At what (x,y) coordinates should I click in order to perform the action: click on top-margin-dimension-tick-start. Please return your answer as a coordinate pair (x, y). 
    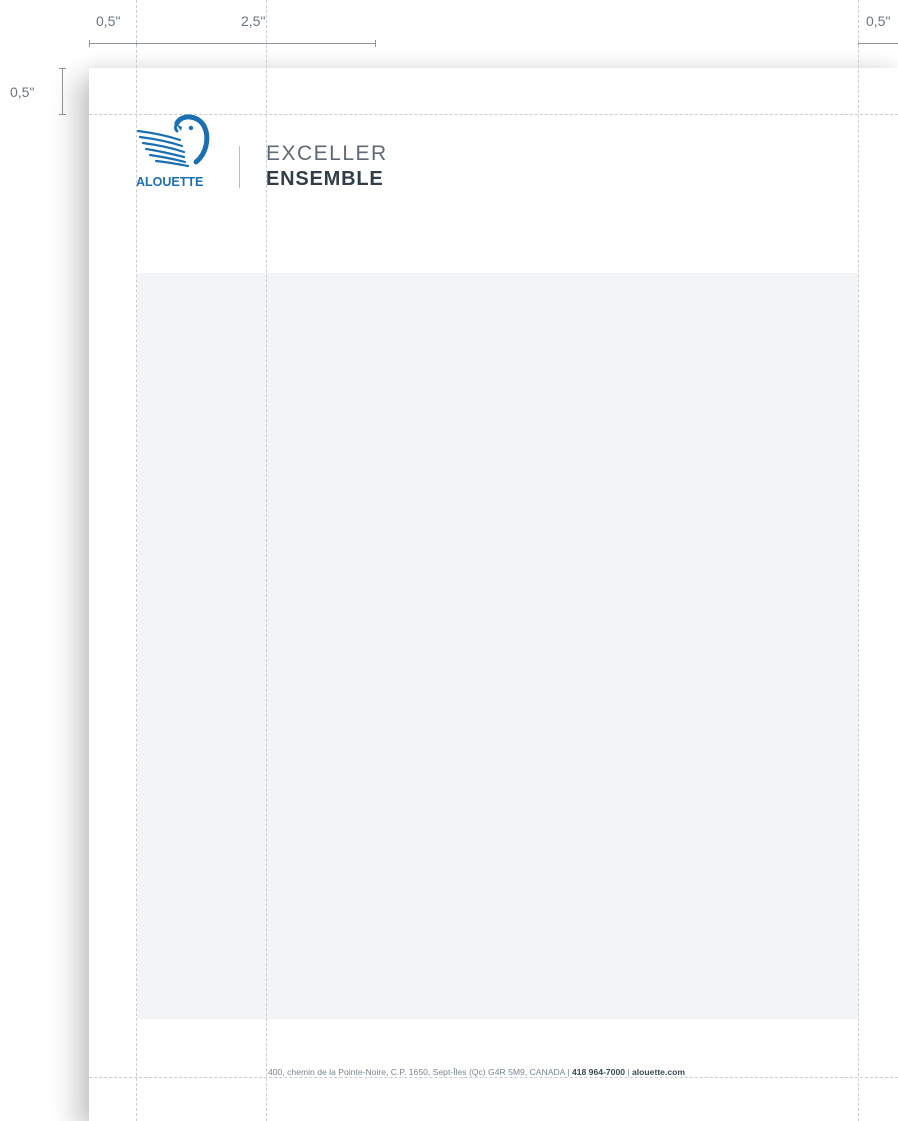
    Looking at the image, I should click on (62, 68).